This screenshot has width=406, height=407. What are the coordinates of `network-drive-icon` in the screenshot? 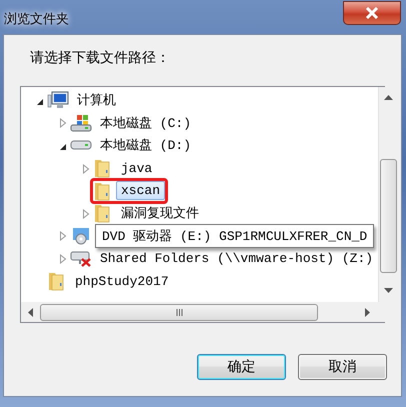 It's located at (81, 258).